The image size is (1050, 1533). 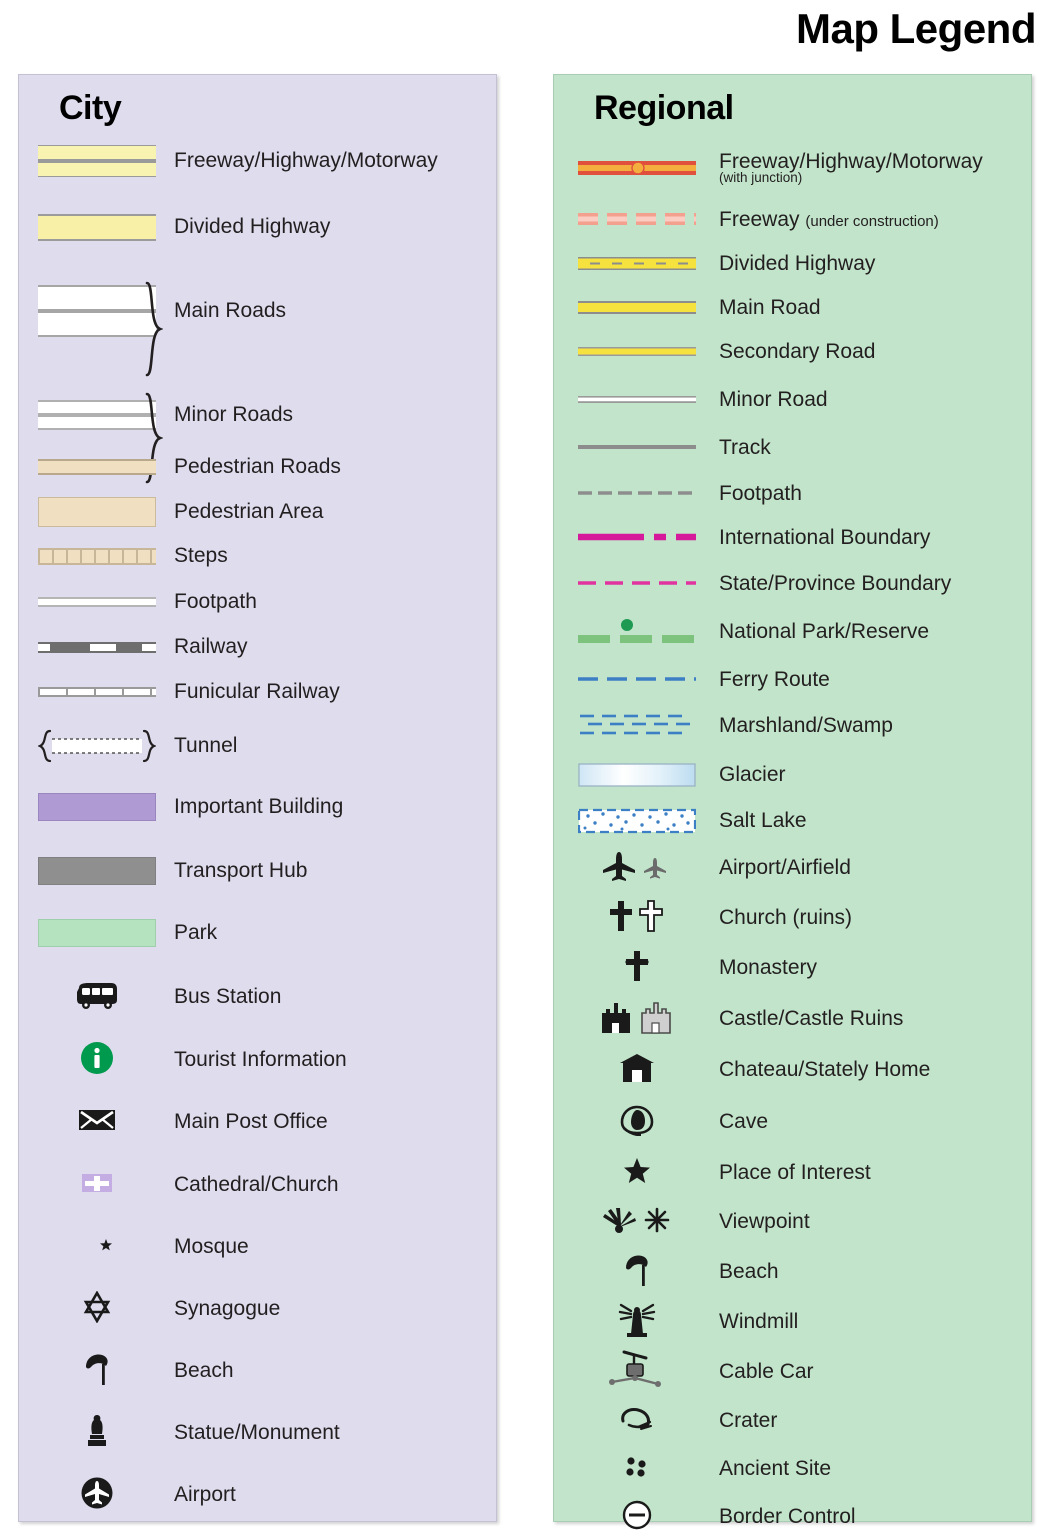 I want to click on legend-row-regional-ferry-route: Ferry Route, so click(x=792, y=680).